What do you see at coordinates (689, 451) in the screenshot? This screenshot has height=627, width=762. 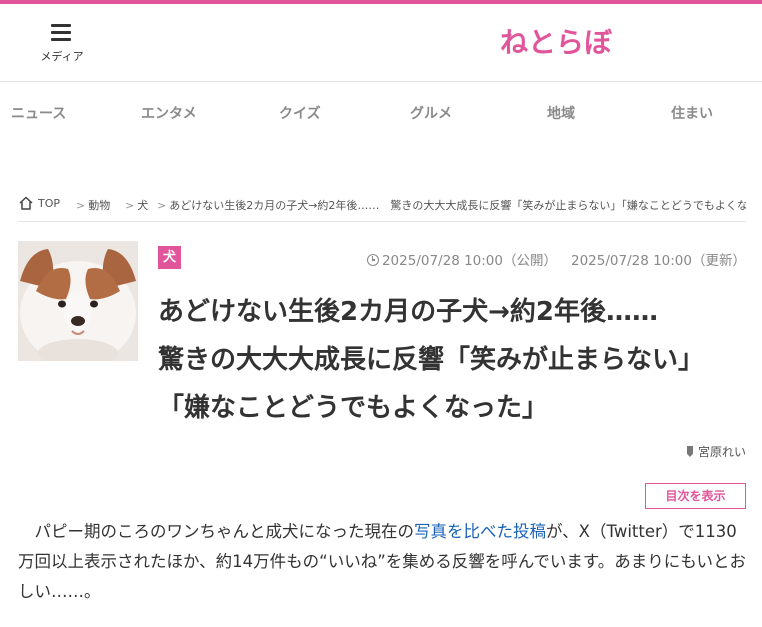 I see `pen-icon` at bounding box center [689, 451].